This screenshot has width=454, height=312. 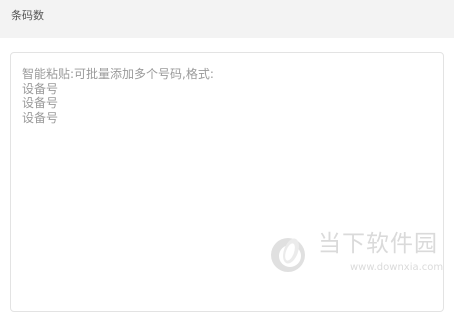 I want to click on watermark-url: www.downxia.com, so click(x=397, y=267).